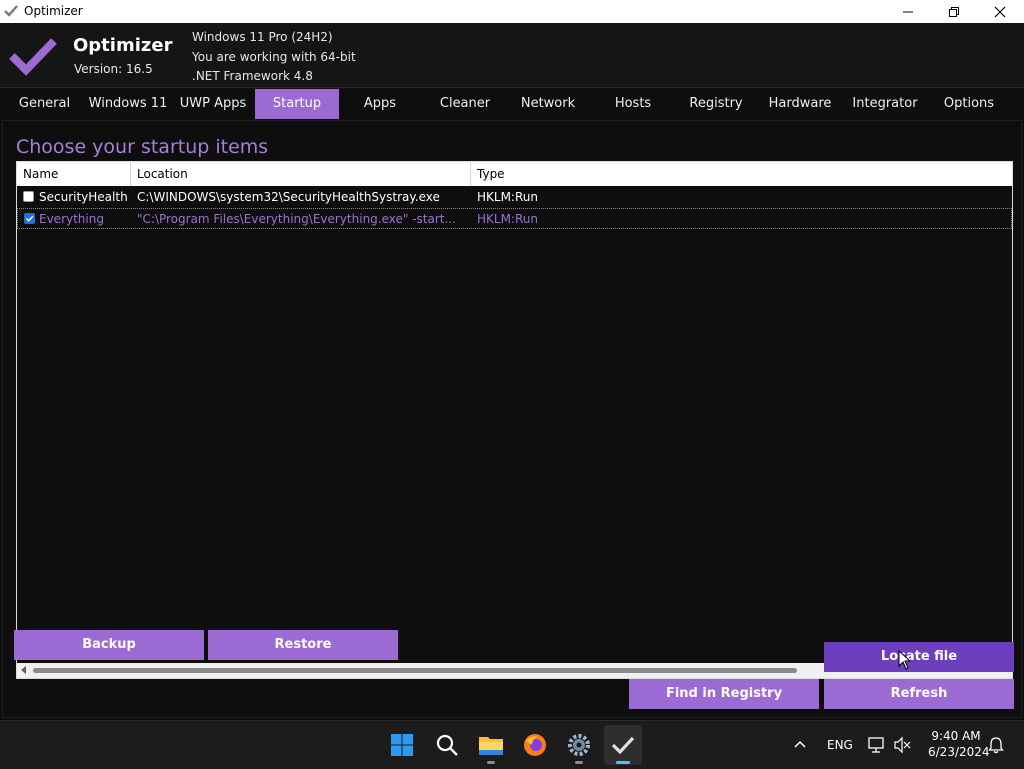 The height and width of the screenshot is (769, 1024). Describe the element at coordinates (142, 147) in the screenshot. I see `page-title: Choose your startup items` at that location.